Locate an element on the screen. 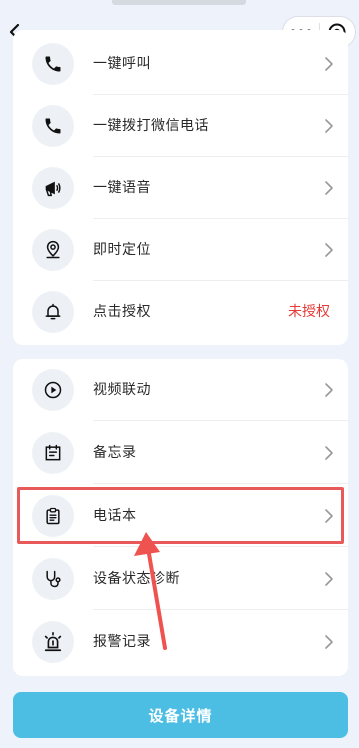 The width and height of the screenshot is (359, 748). play-circle-icon is located at coordinates (53, 390).